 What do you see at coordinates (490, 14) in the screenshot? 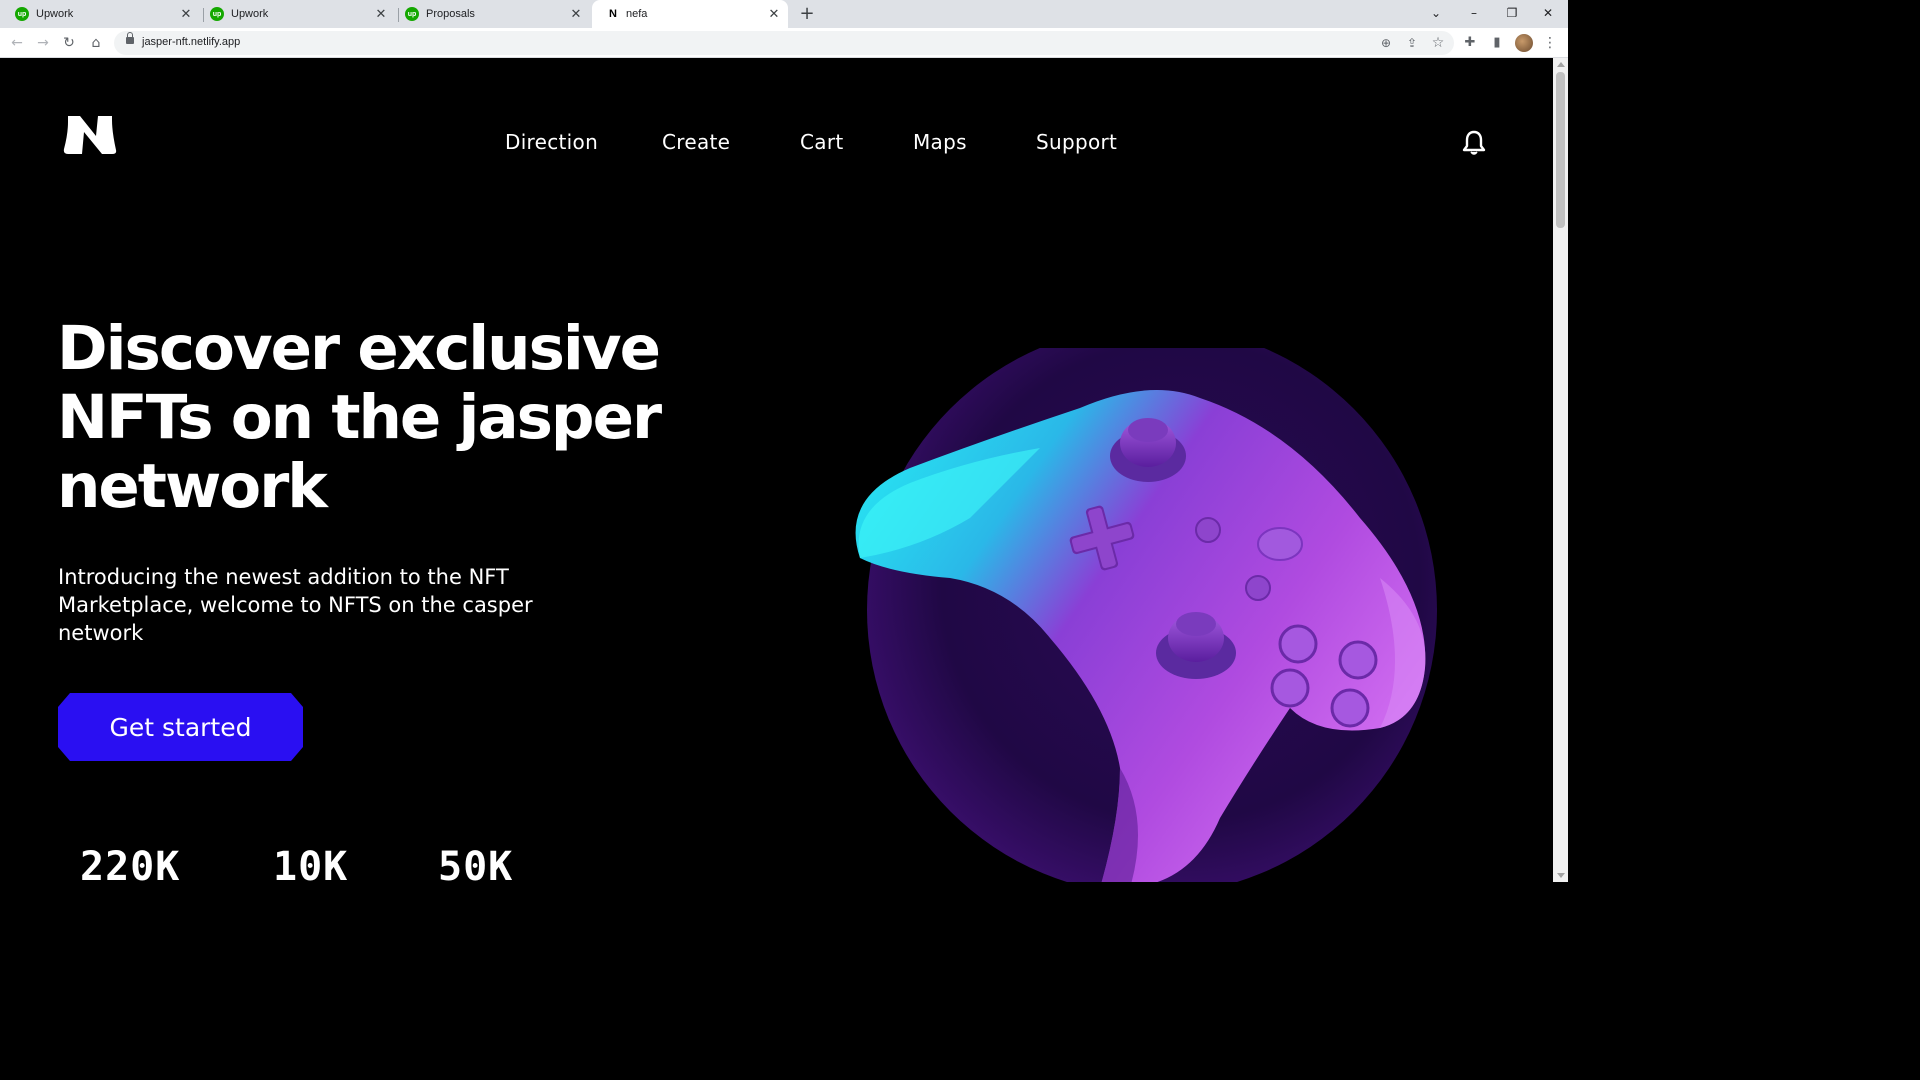
I see `browser-tab: up Proposals ✕` at bounding box center [490, 14].